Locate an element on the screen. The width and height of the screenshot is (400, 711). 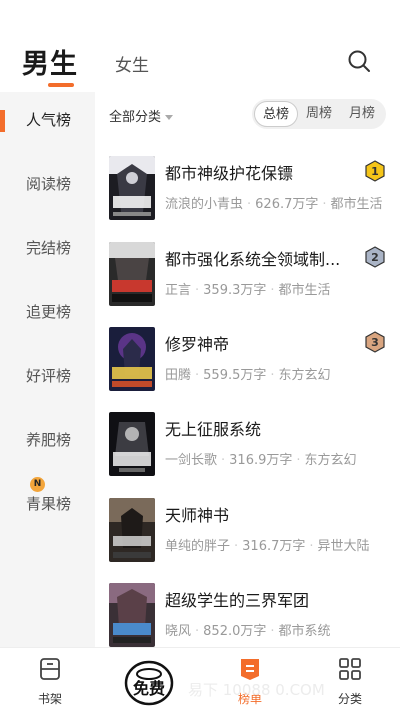
book-word-count: 852.0万字 is located at coordinates (235, 631).